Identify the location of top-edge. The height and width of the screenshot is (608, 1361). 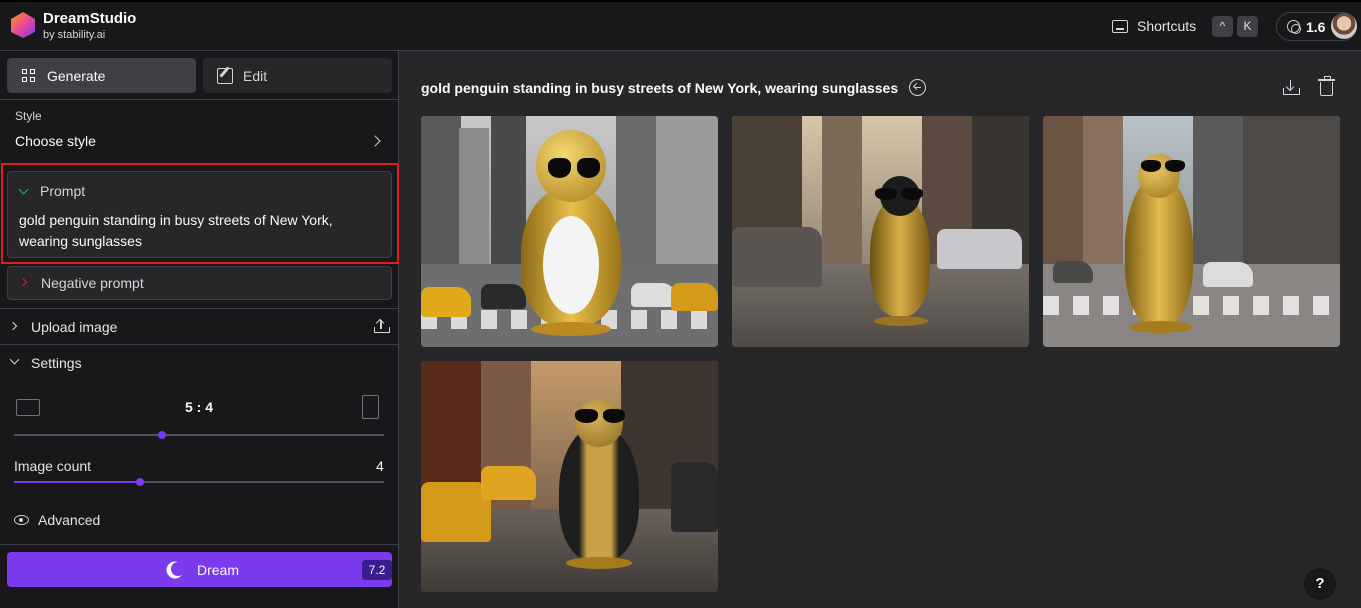
(680, 1).